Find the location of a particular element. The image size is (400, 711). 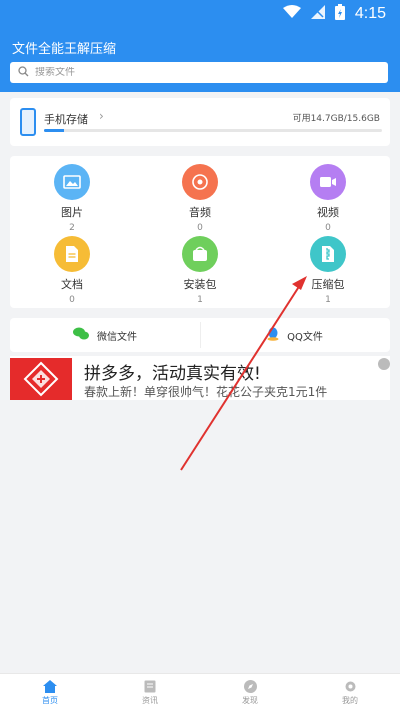

ad-banner: 拼多多，活动真实有效! 春款上新！单穿很帅气！花花公子夹克1元1件 is located at coordinates (200, 378).